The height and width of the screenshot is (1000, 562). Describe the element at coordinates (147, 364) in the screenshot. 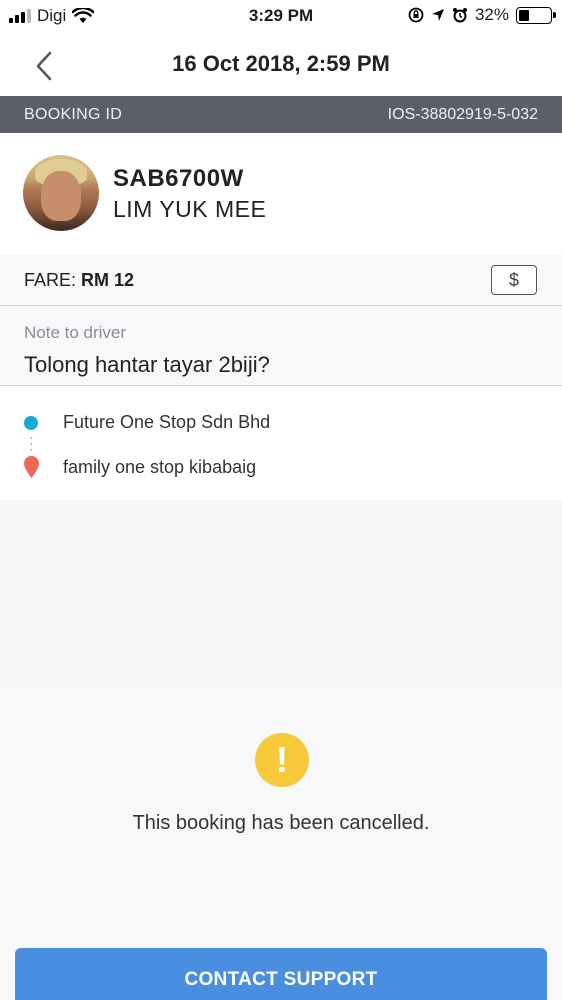

I see `note-value: Tolong hantar tayar 2biji?` at that location.